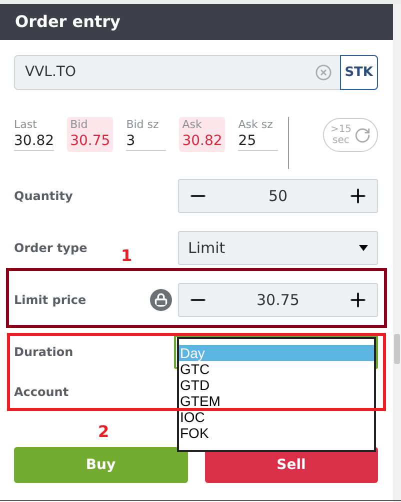 This screenshot has height=502, width=401. What do you see at coordinates (51, 248) in the screenshot?
I see `field-label: Order type` at bounding box center [51, 248].